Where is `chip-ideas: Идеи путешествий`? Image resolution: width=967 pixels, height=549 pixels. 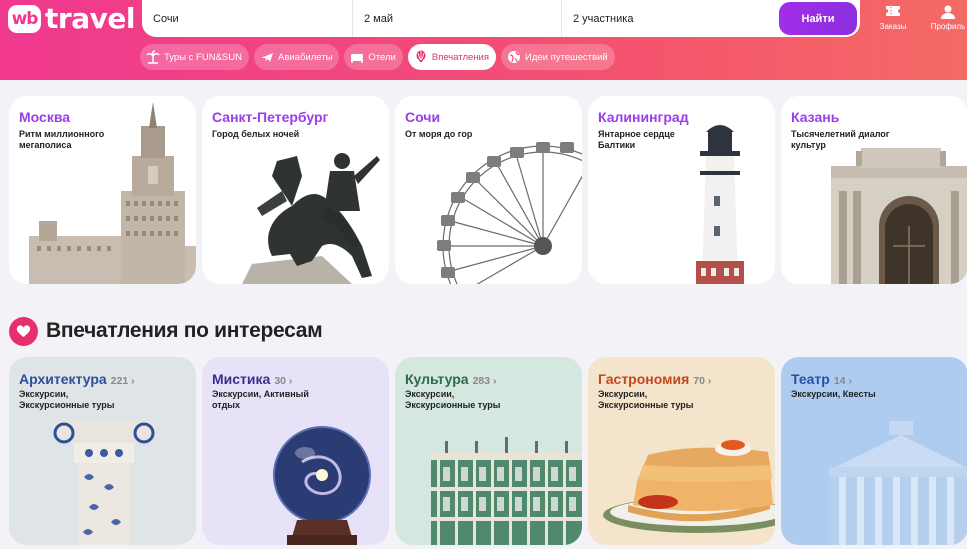
chip-ideas: Идеи путешествий is located at coordinates (558, 57).